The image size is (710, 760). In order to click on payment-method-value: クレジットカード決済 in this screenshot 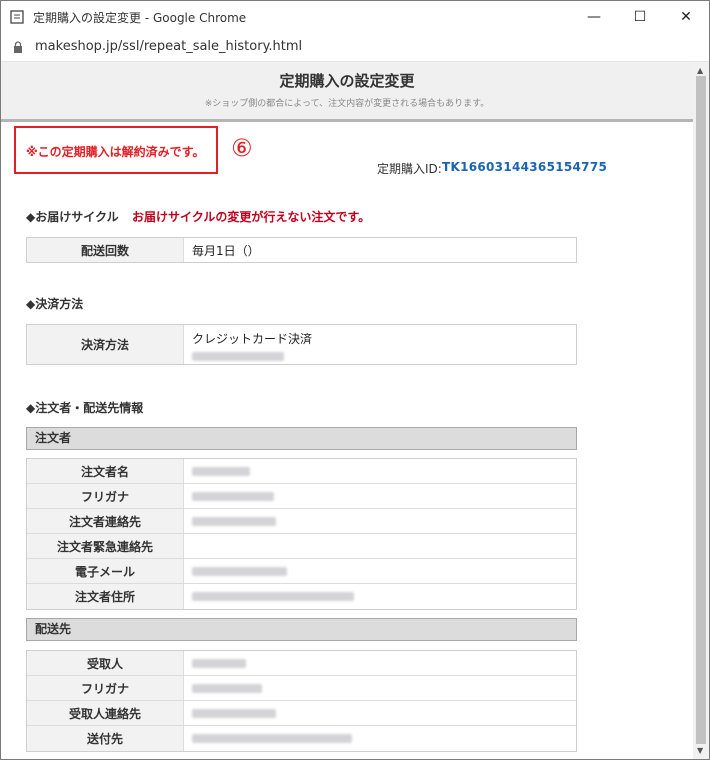, I will do `click(252, 339)`.